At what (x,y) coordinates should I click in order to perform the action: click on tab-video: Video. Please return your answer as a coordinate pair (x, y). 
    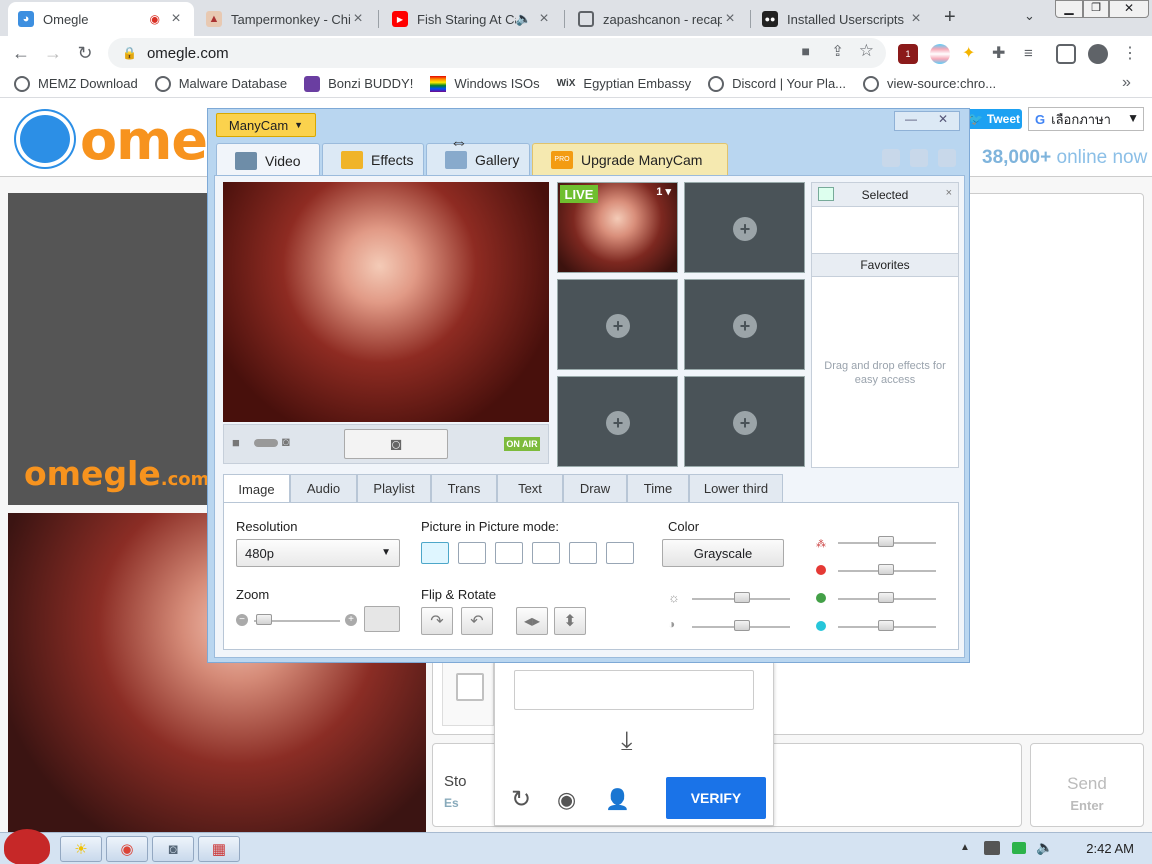
    Looking at the image, I should click on (268, 160).